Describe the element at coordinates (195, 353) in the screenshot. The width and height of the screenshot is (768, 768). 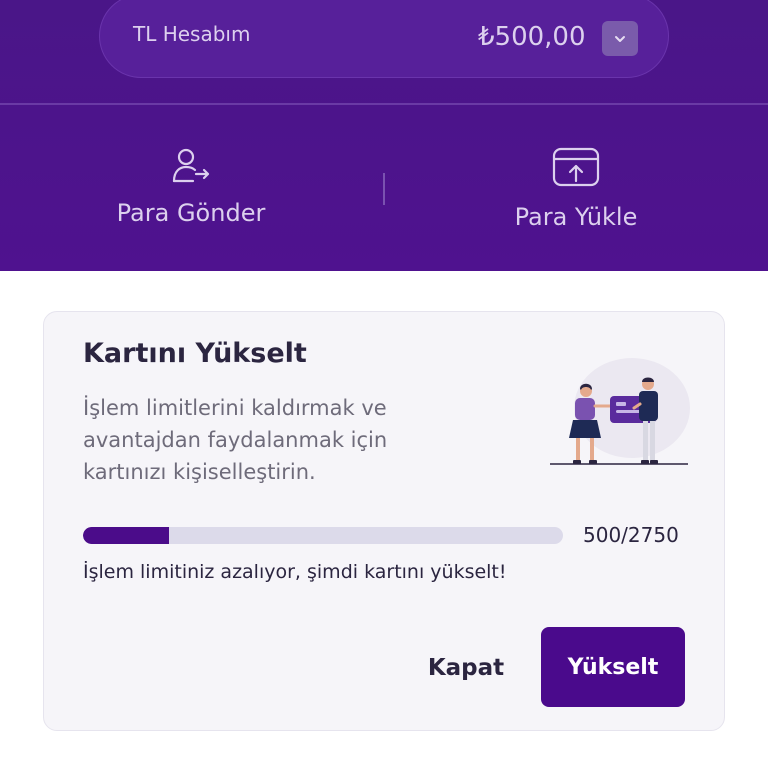
I see `card-title: Kartını Yükselt` at that location.